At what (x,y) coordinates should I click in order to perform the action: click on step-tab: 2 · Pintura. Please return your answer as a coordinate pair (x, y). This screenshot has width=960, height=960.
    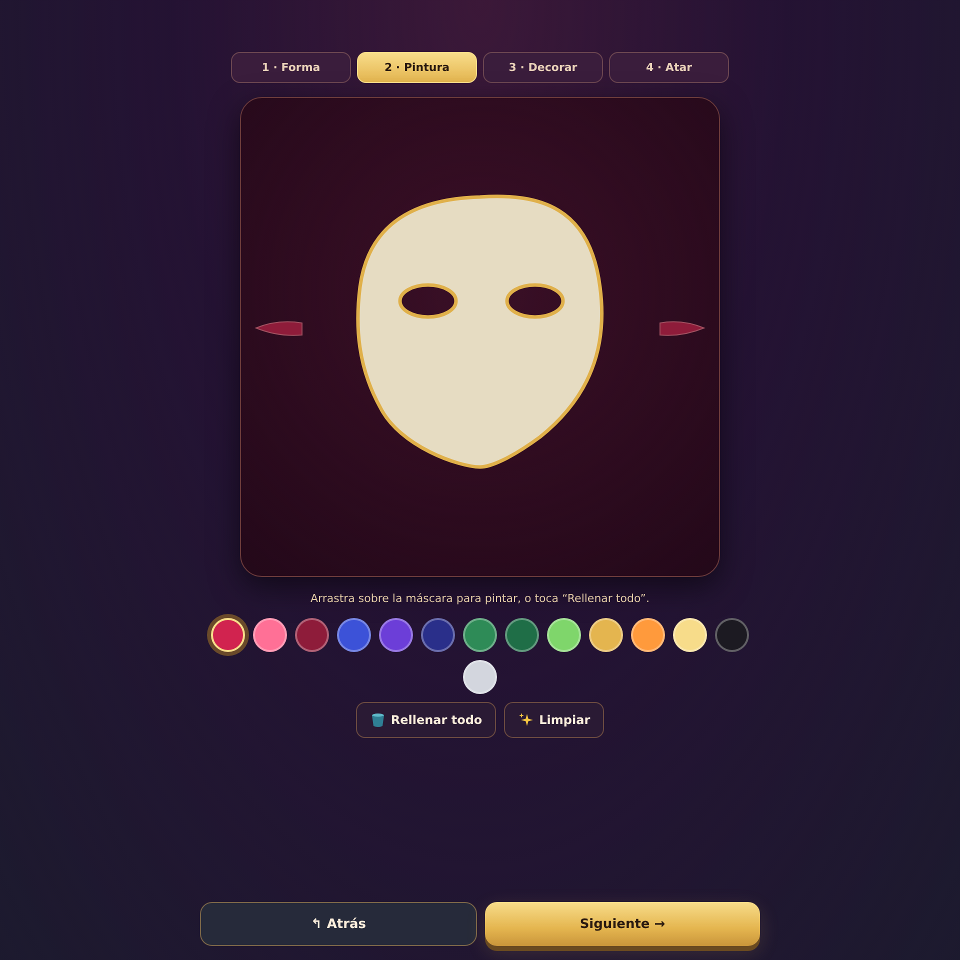
    Looking at the image, I should click on (417, 67).